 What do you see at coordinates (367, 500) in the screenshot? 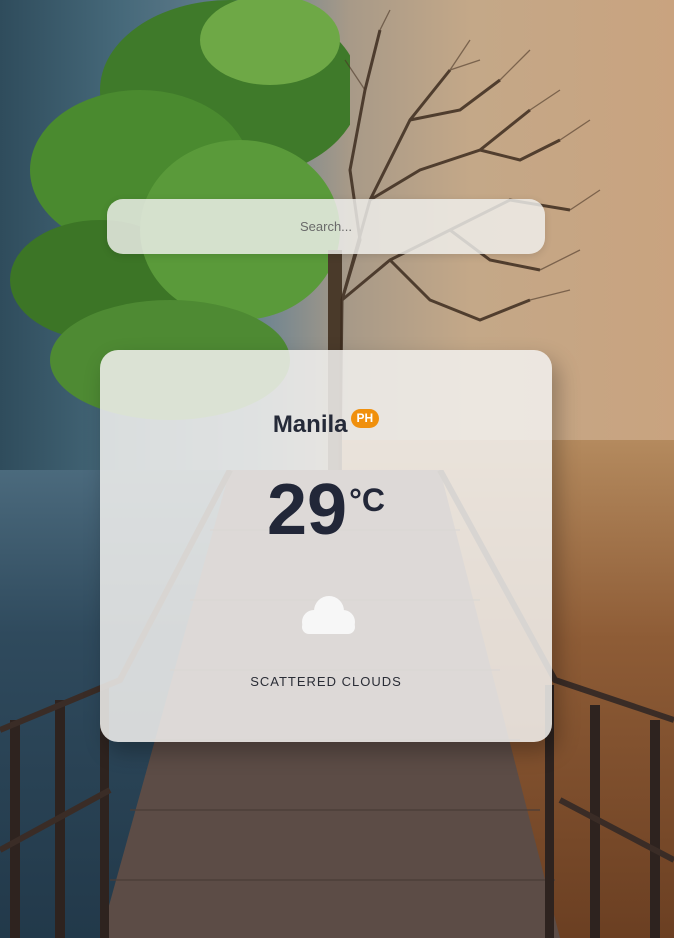
I see `temperature-unit: °C` at bounding box center [367, 500].